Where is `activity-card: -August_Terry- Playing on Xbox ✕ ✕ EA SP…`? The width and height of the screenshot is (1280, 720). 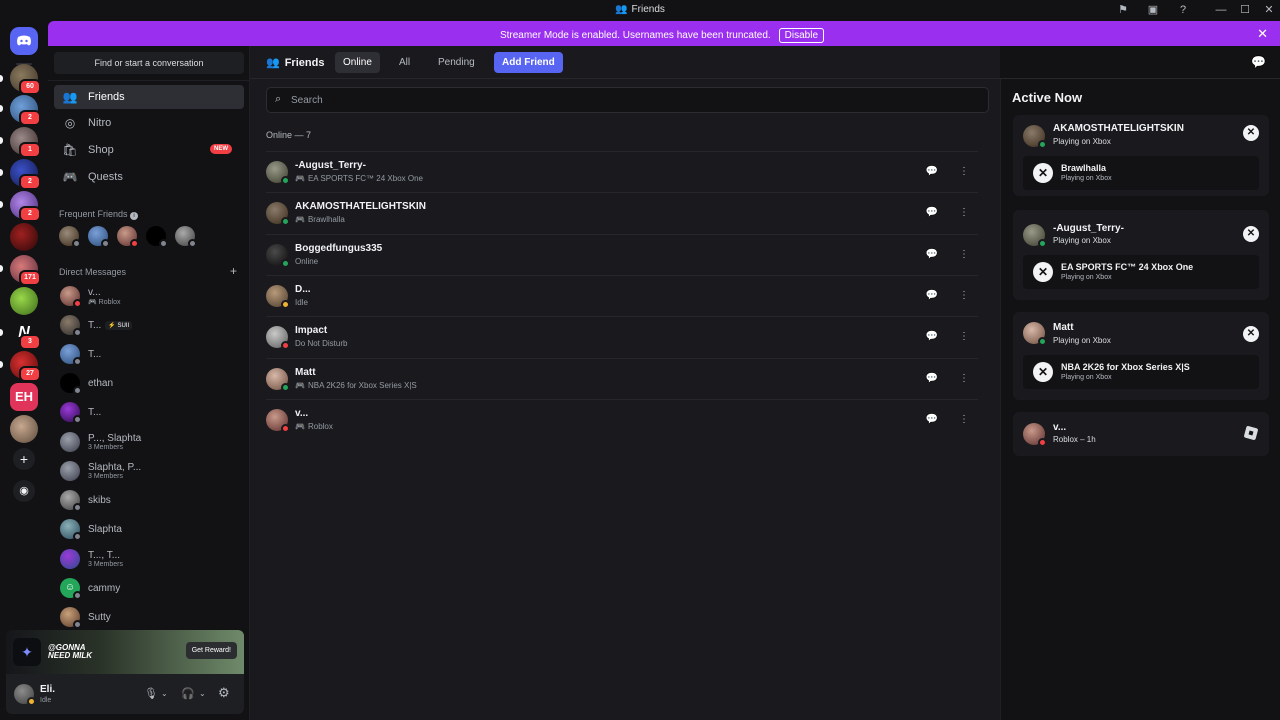 activity-card: -August_Terry- Playing on Xbox ✕ ✕ EA SP… is located at coordinates (1141, 255).